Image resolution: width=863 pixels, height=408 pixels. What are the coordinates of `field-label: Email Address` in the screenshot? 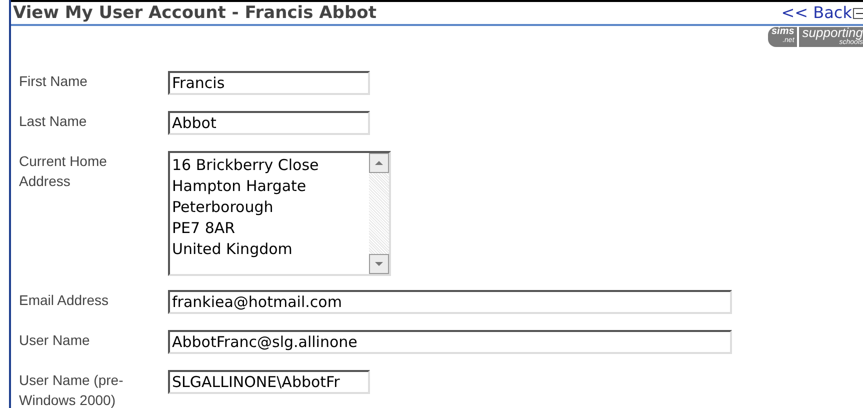 It's located at (64, 300).